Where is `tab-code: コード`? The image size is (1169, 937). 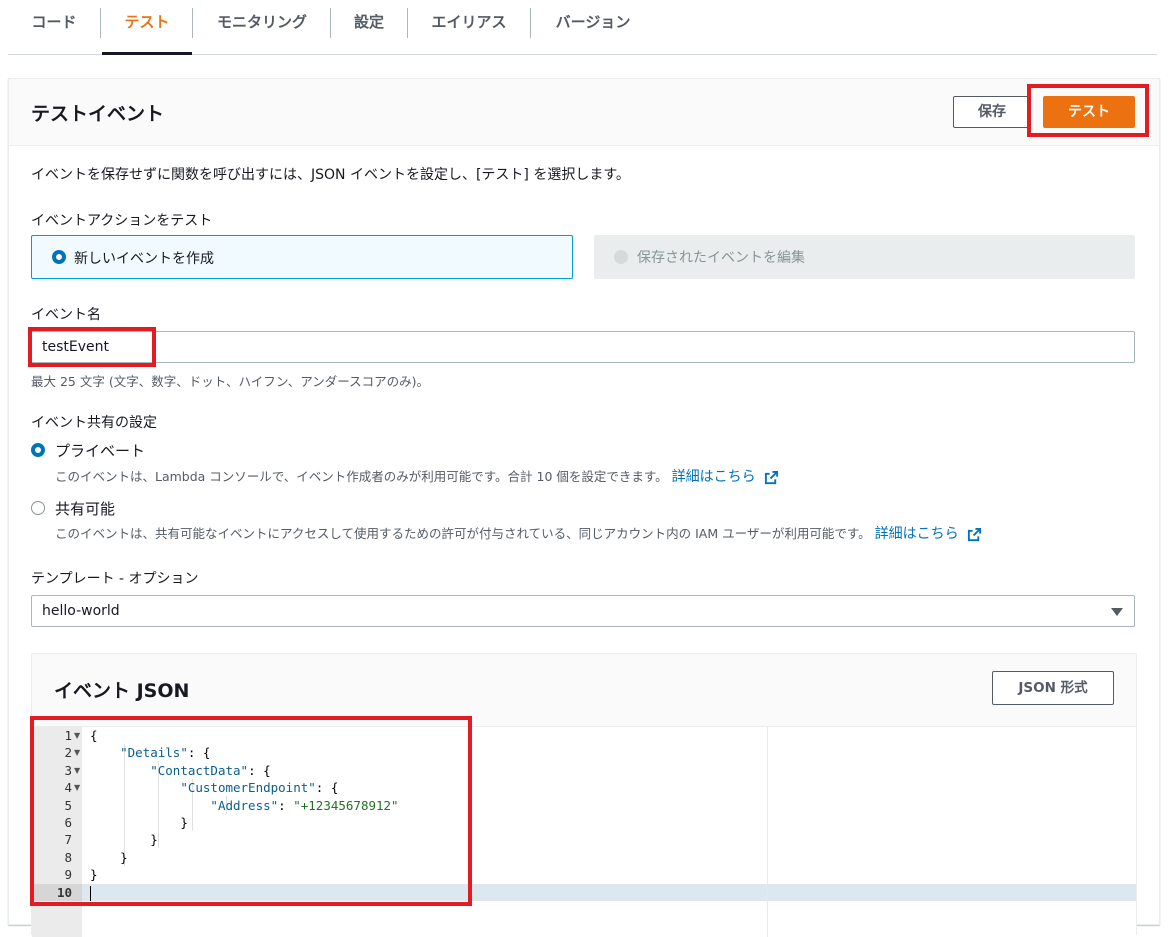 tab-code: コード is located at coordinates (54, 27).